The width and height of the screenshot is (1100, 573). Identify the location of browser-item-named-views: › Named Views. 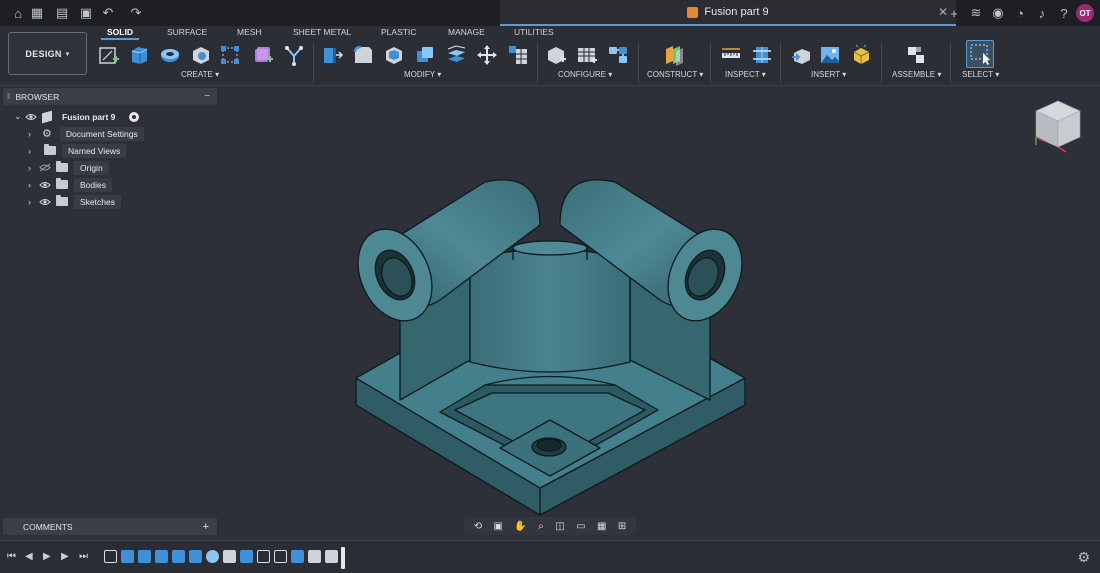
(77, 150).